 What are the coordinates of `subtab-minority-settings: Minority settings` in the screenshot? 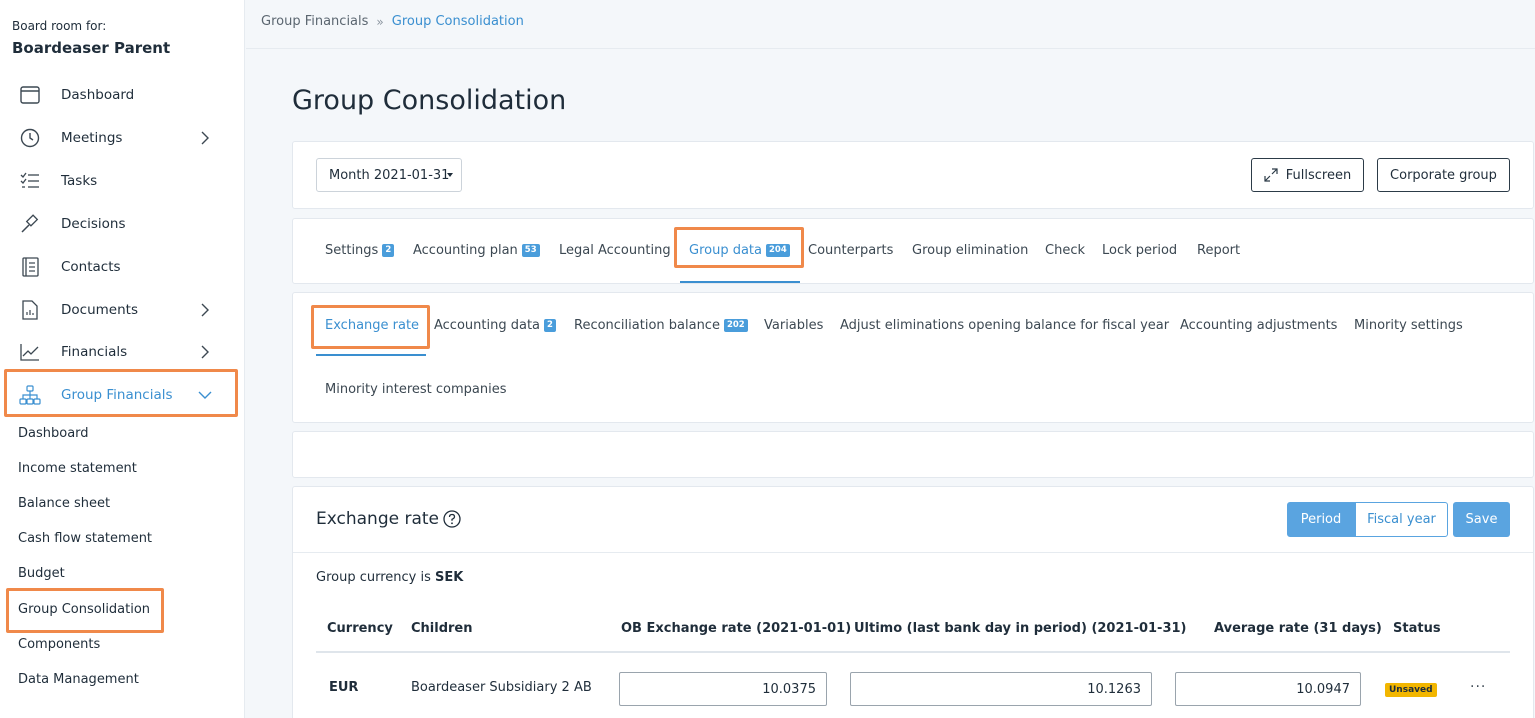 It's located at (1408, 325).